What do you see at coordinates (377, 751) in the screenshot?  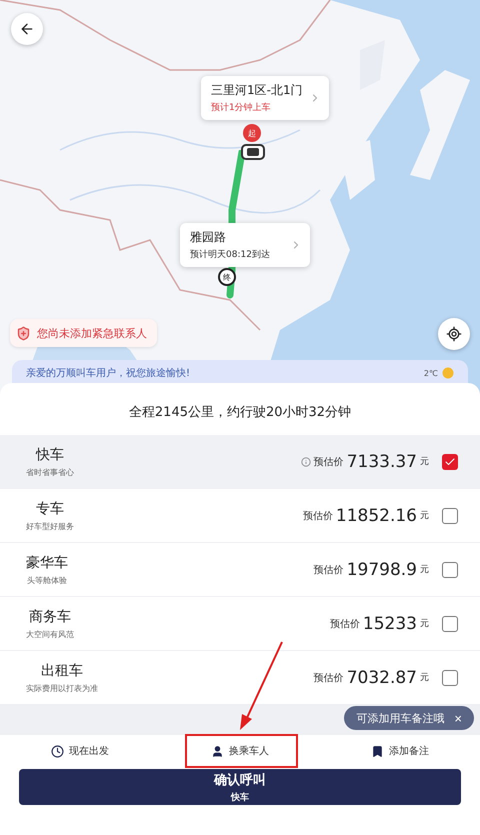 I see `bookmark-icon` at bounding box center [377, 751].